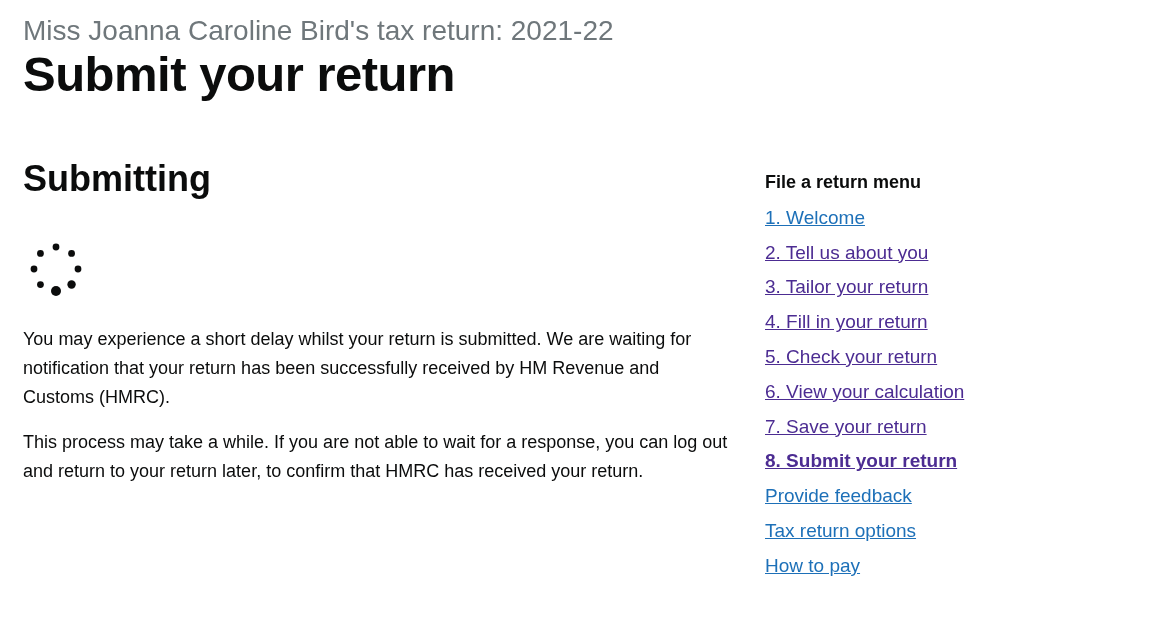 The height and width of the screenshot is (630, 1162). I want to click on menu-link: Tax return options, so click(841, 531).